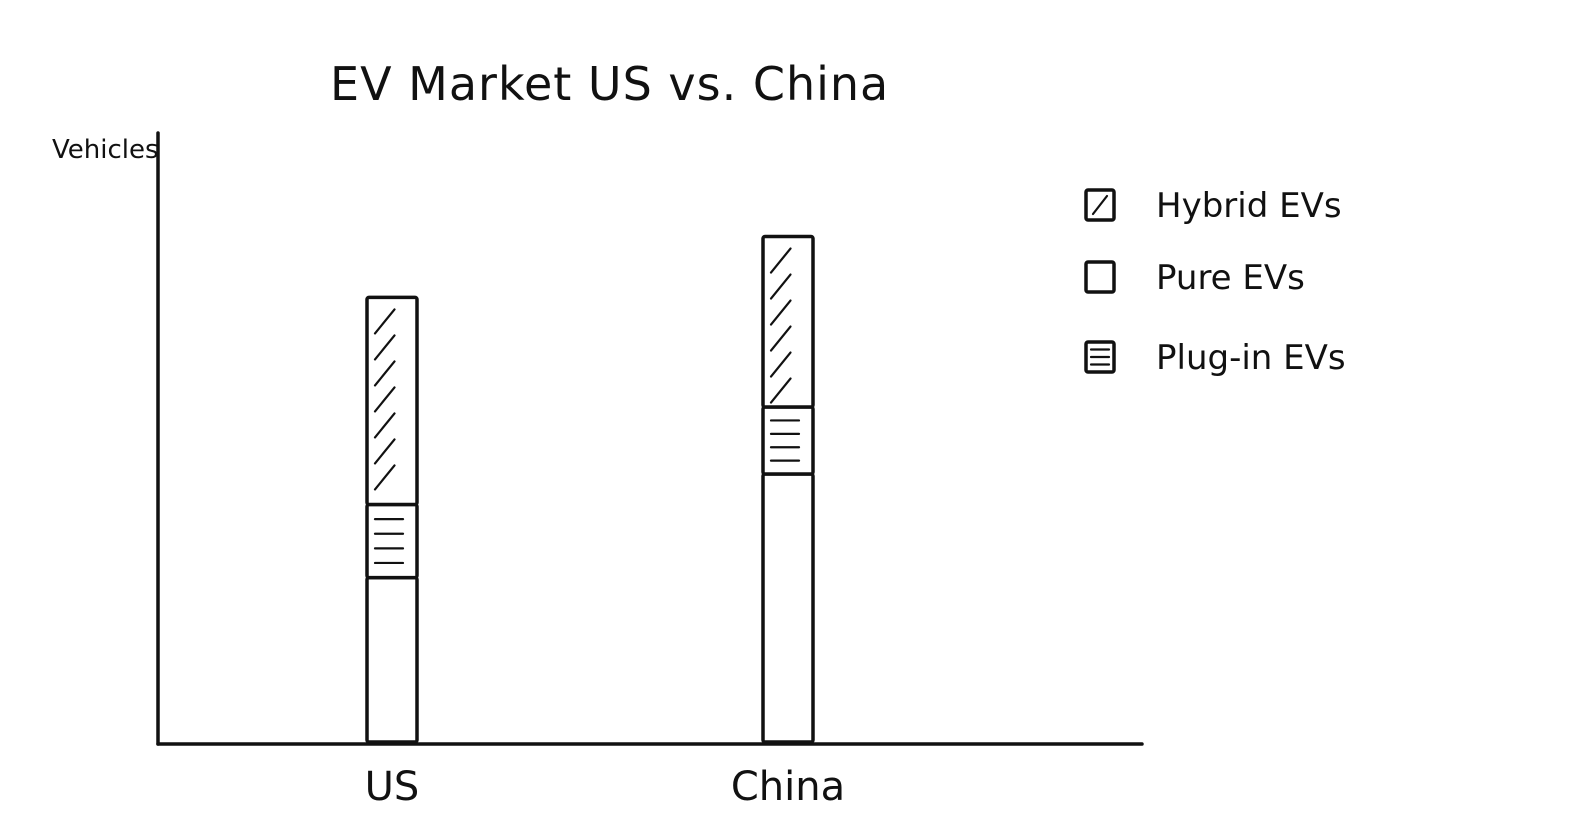  What do you see at coordinates (392, 787) in the screenshot?
I see `x-tick-label-us: US` at bounding box center [392, 787].